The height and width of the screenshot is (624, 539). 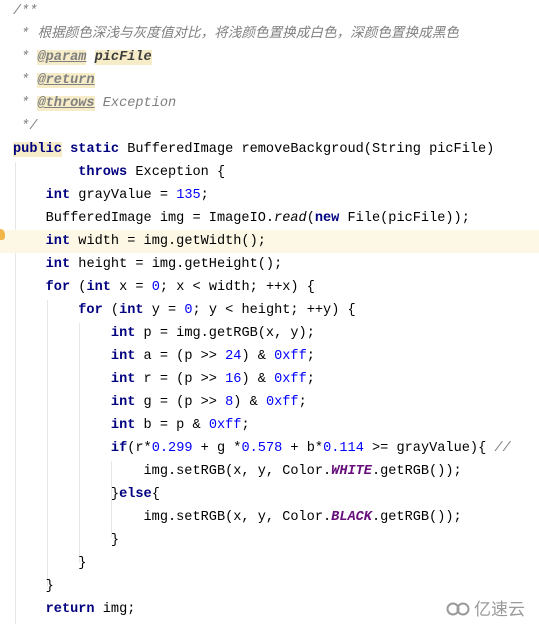 What do you see at coordinates (269, 80) in the screenshot?
I see `code-line: * @return` at bounding box center [269, 80].